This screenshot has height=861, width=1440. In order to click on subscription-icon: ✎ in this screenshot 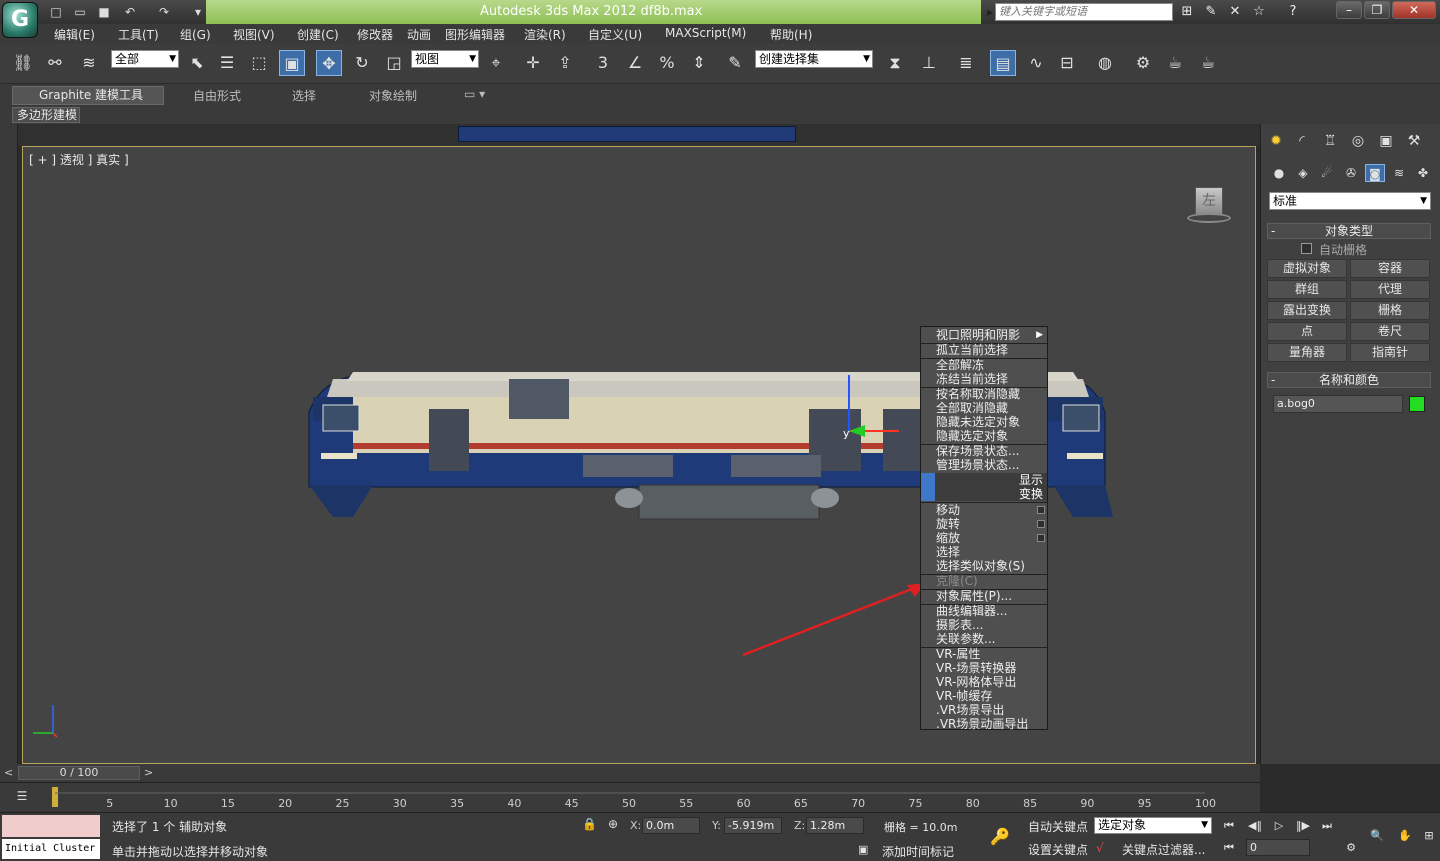, I will do `click(1211, 12)`.